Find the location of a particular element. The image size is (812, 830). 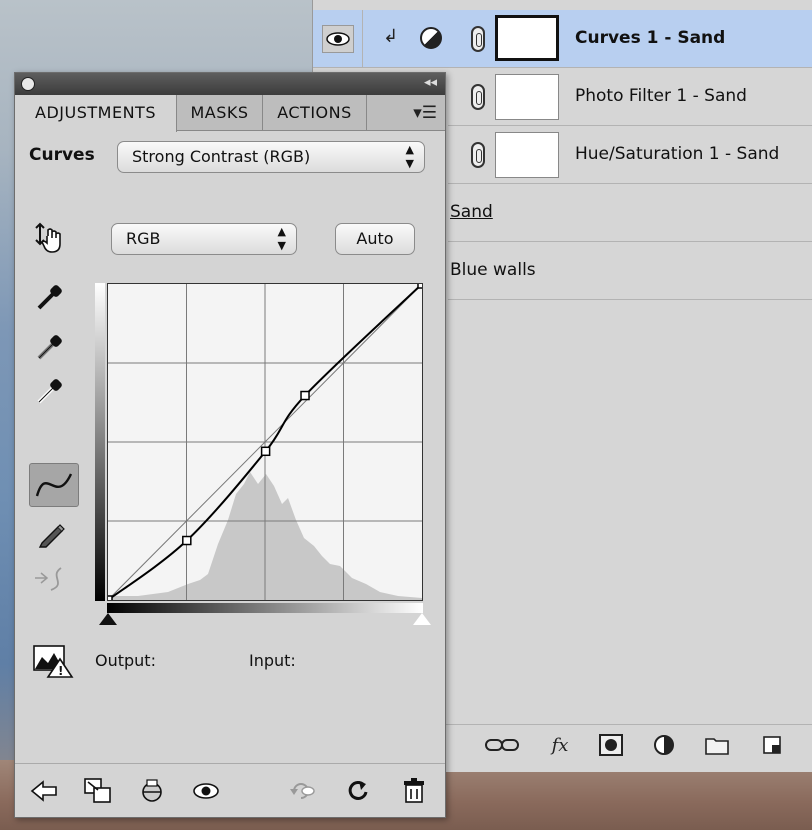

output-label: Output: is located at coordinates (125, 660).